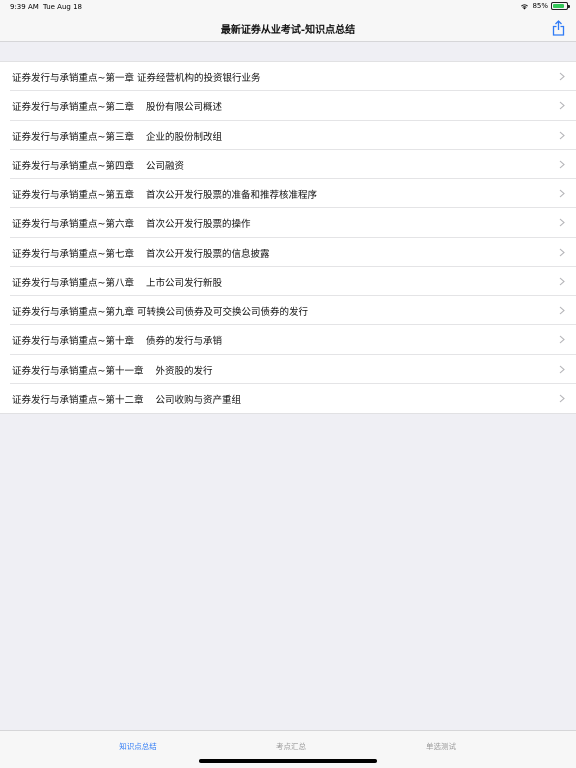 This screenshot has width=576, height=768. Describe the element at coordinates (288, 135) in the screenshot. I see `list-item: 证券发行与承销重点~第三章 企业的股份制改组` at that location.